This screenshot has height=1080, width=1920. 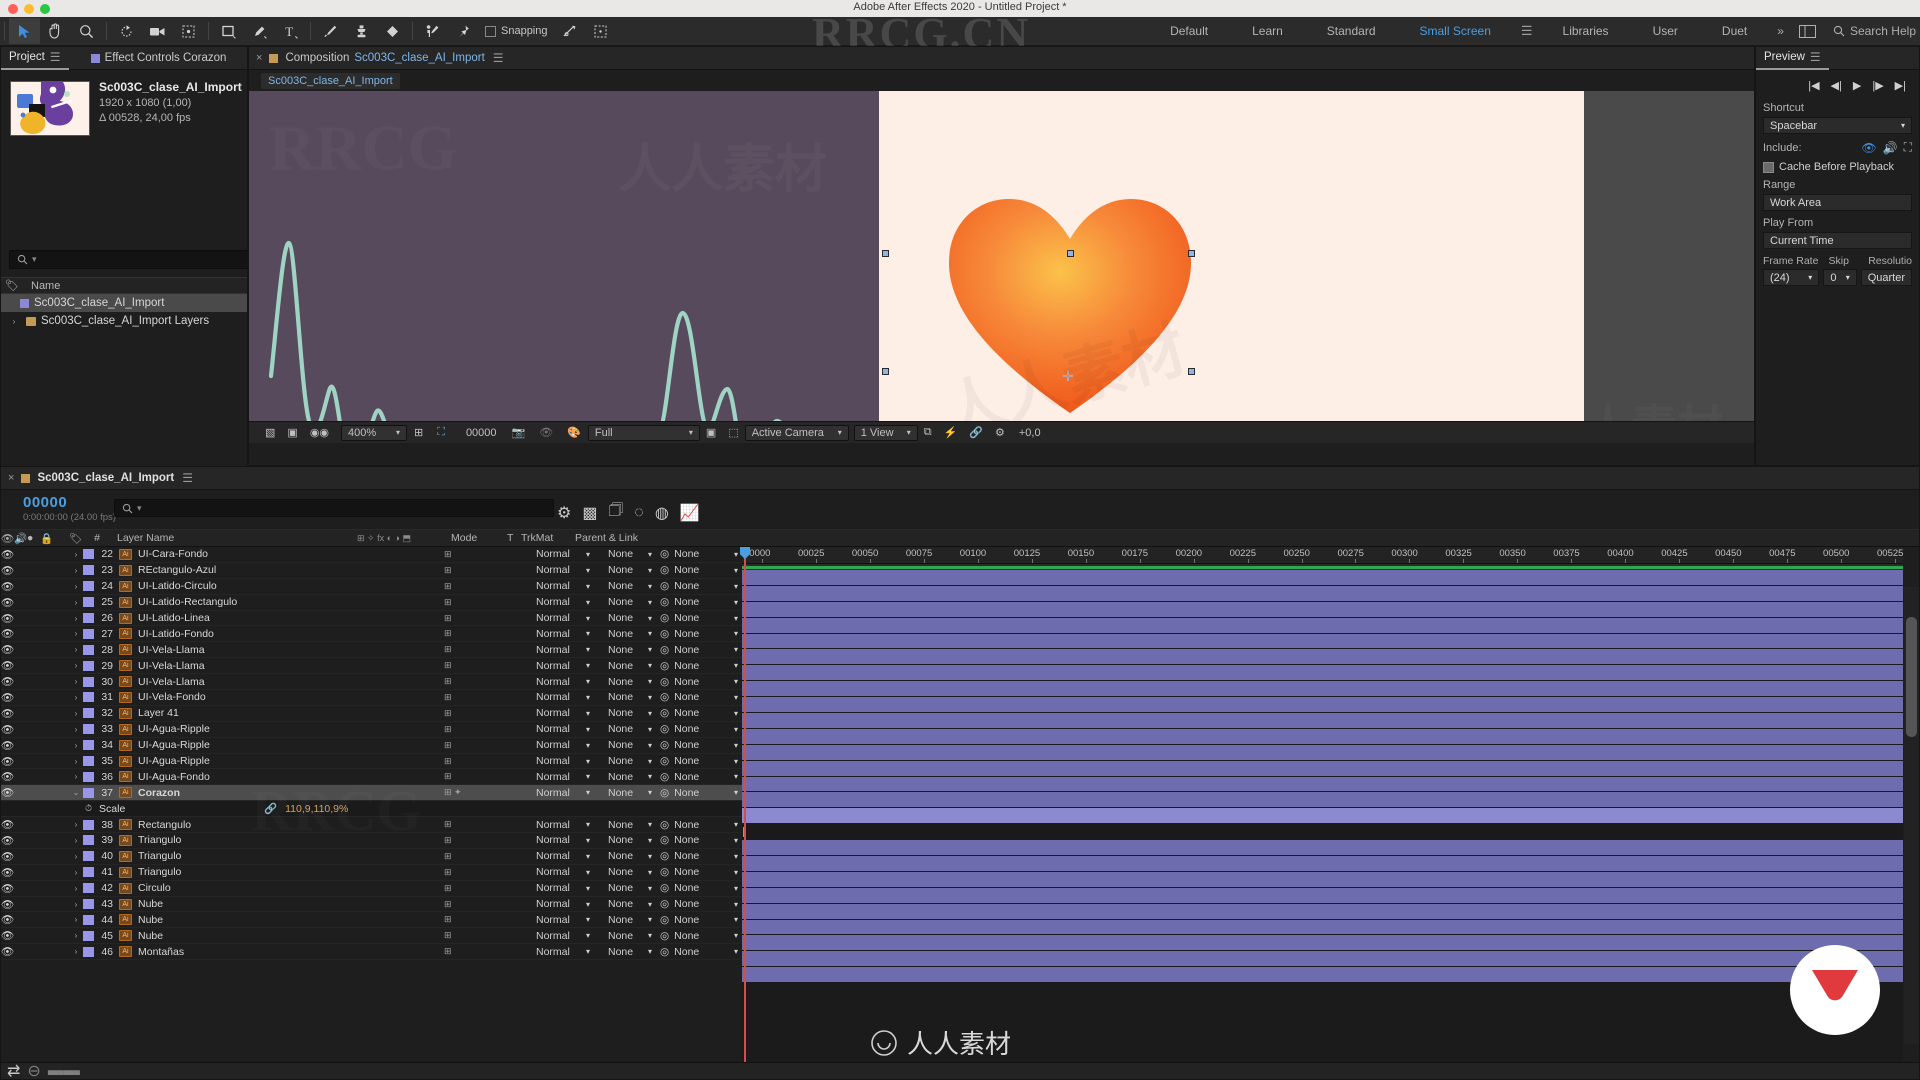 What do you see at coordinates (1586, 31) in the screenshot?
I see `workspace-libraries: Libraries` at bounding box center [1586, 31].